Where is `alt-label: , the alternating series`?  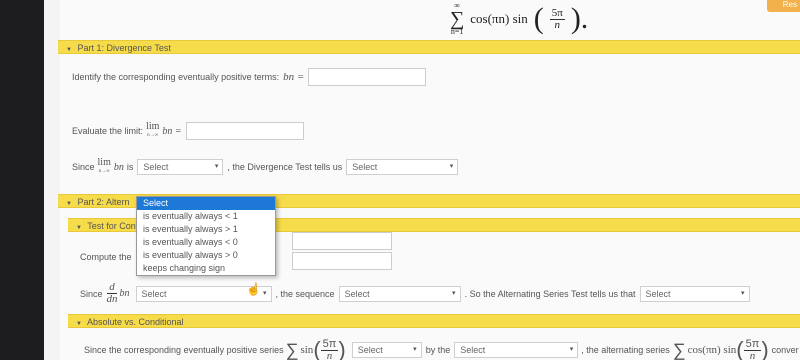
alt-label: , the alternating series is located at coordinates (625, 350).